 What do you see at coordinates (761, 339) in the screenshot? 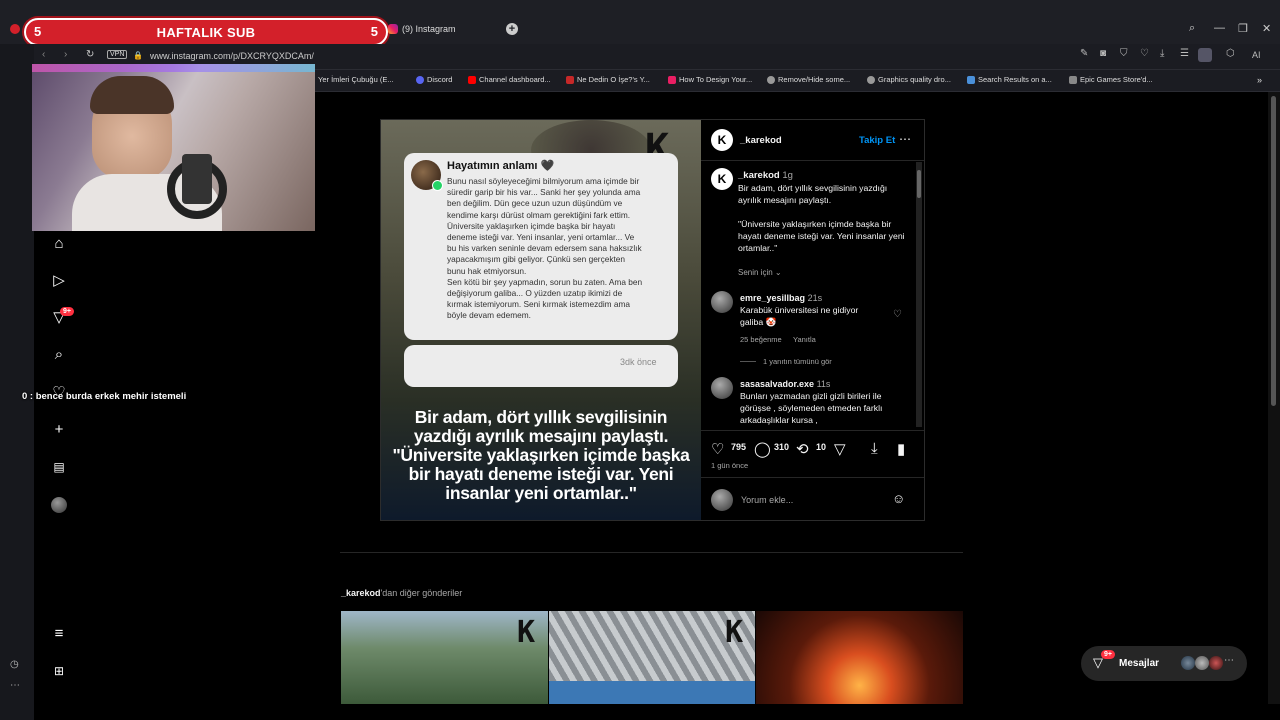
I see `comment-likes: 25 beğenme` at bounding box center [761, 339].